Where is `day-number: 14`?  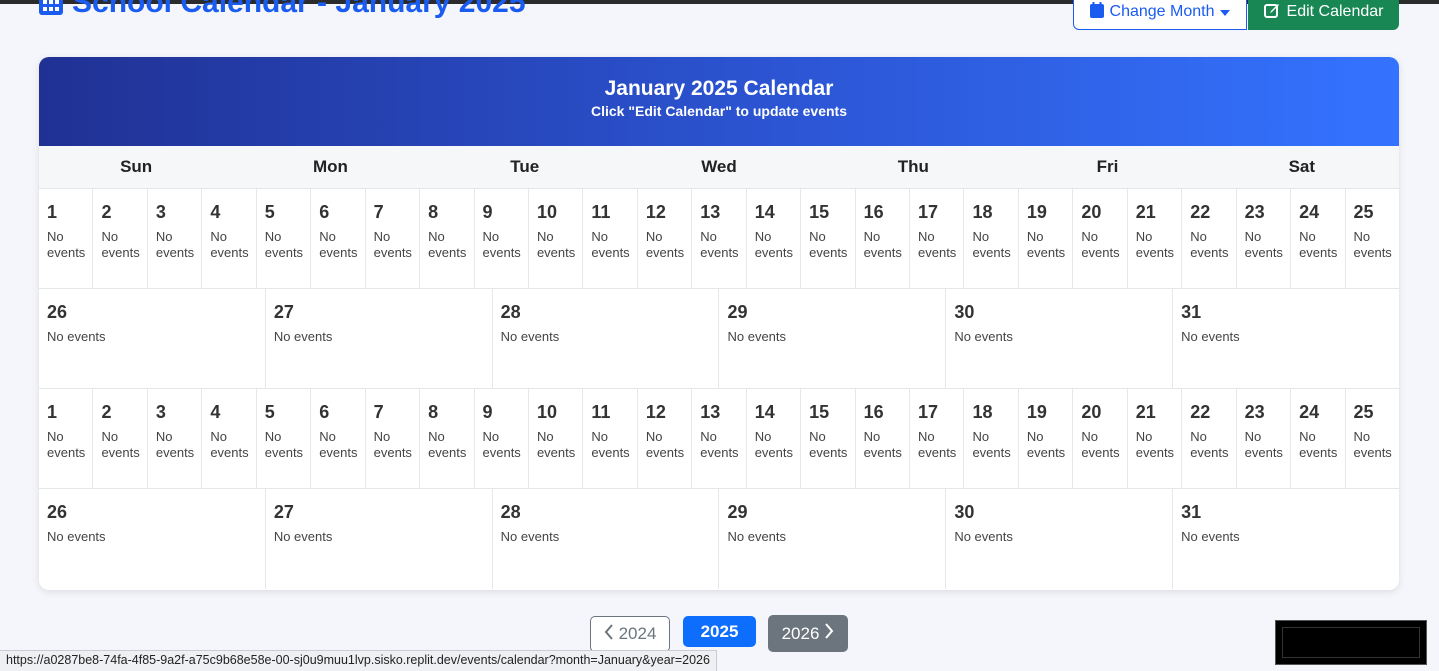
day-number: 14 is located at coordinates (764, 412).